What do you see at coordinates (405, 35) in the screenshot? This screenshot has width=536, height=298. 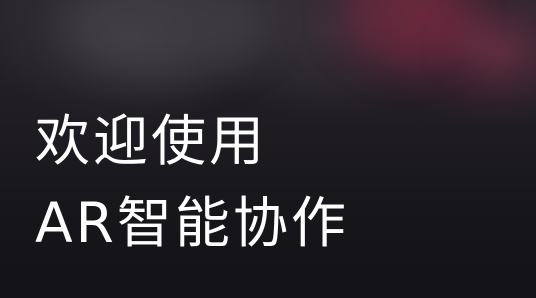 I see `background-glow` at bounding box center [405, 35].